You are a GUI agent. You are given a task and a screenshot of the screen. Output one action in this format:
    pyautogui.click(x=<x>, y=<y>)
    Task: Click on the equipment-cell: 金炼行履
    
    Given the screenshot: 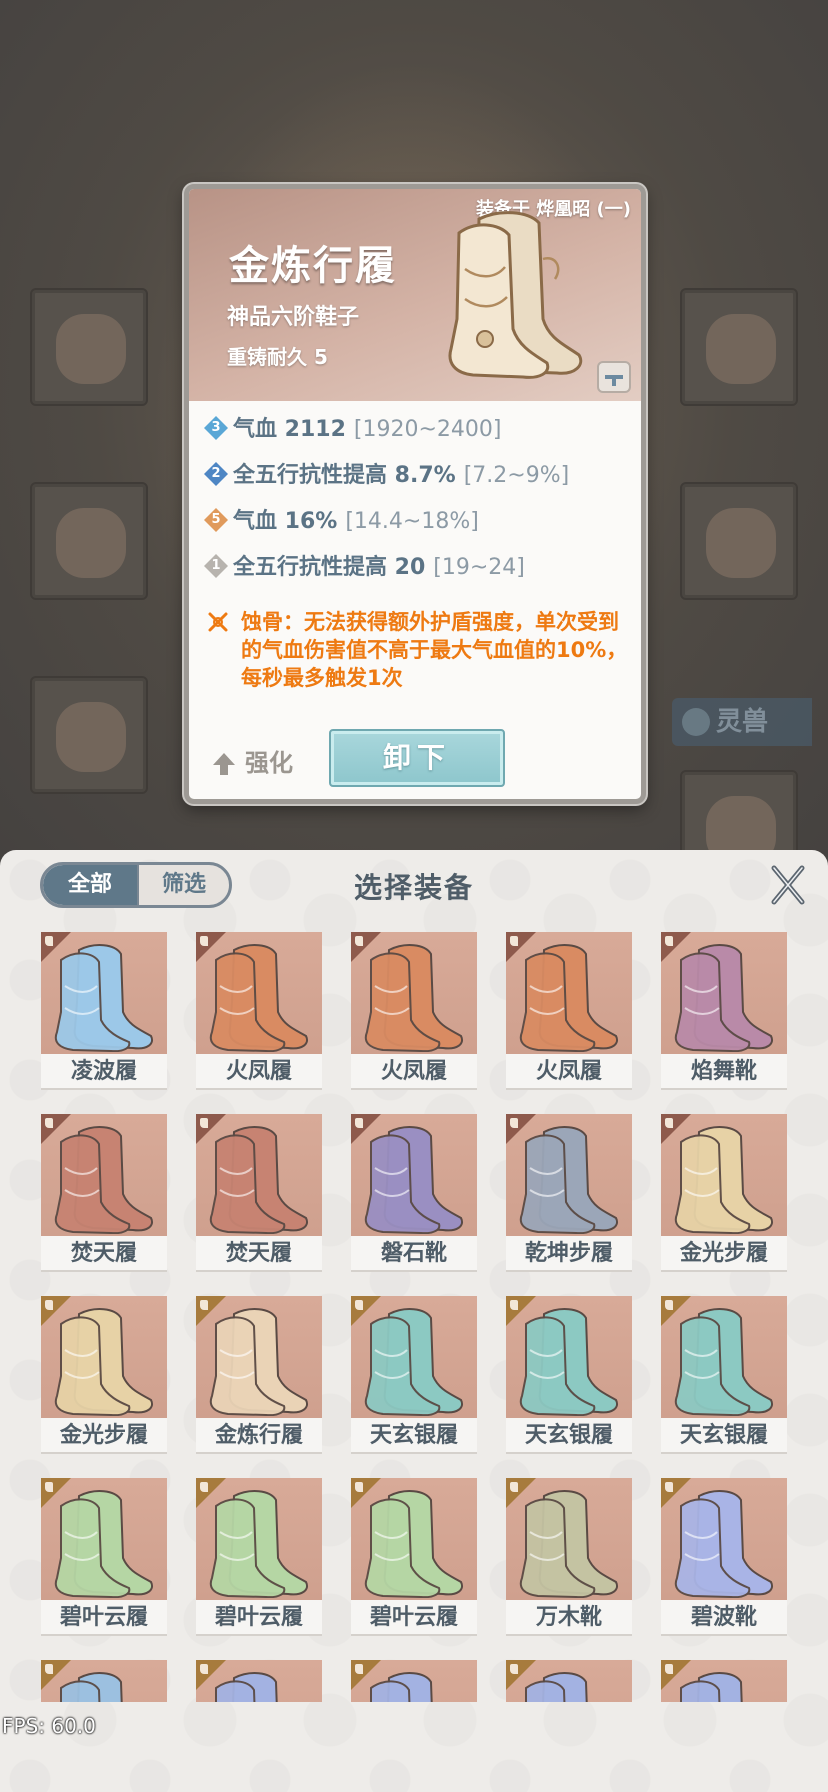 What is the action you would take?
    pyautogui.click(x=259, y=1375)
    